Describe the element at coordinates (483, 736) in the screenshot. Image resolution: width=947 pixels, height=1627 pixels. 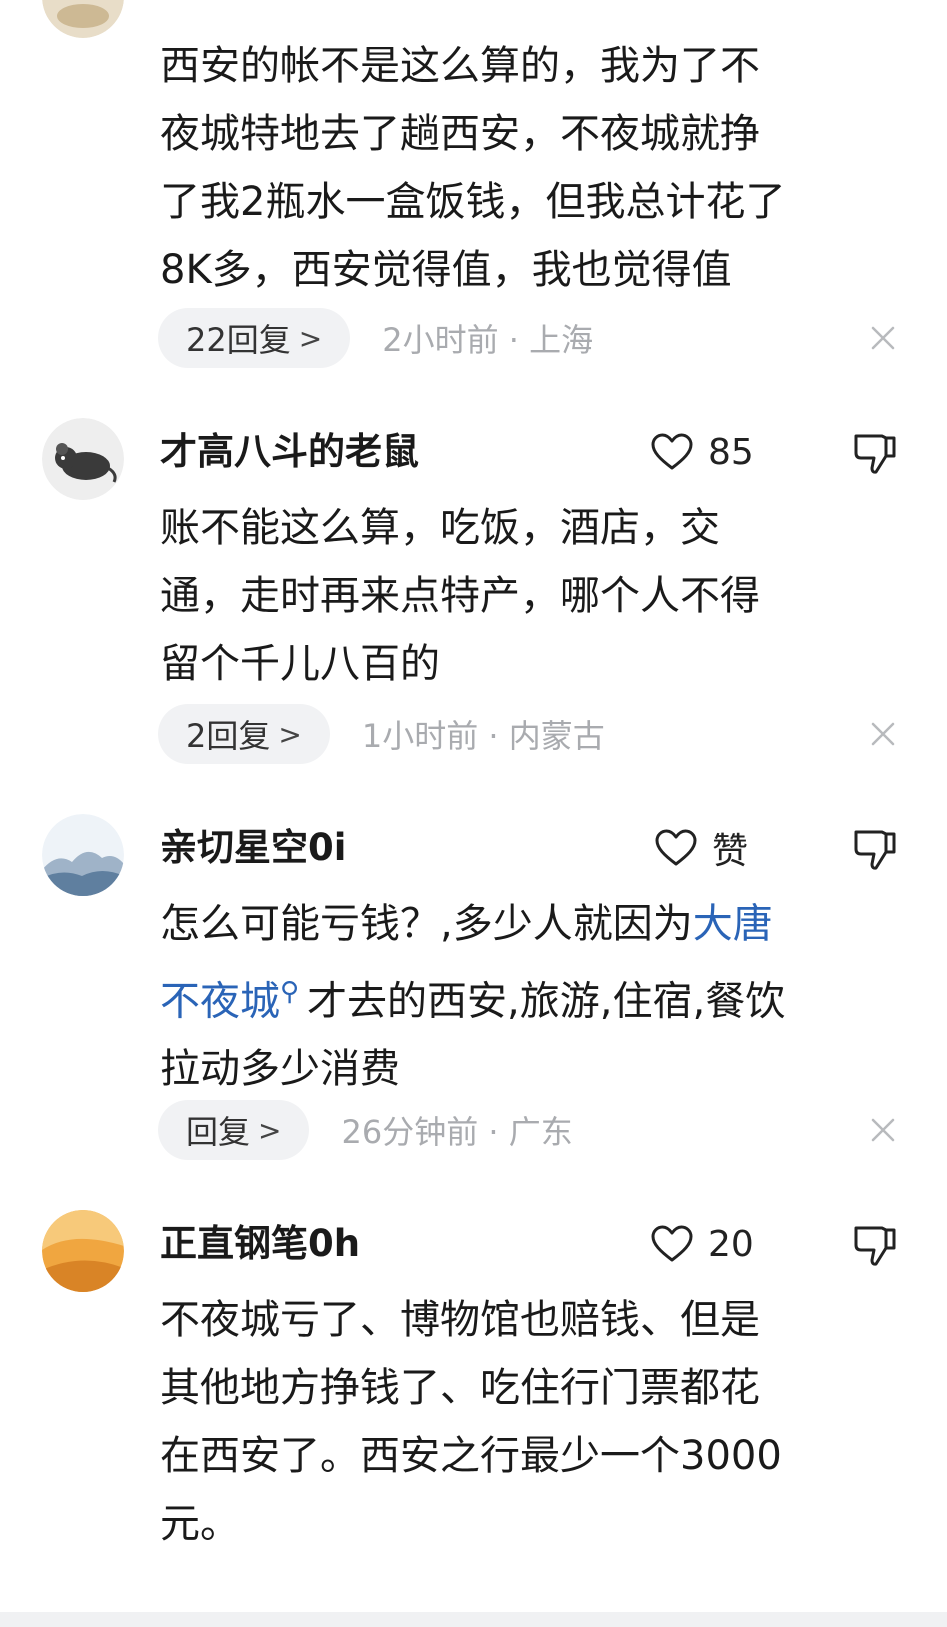
I see `timestamp-location: 1小时前 · 内蒙古` at that location.